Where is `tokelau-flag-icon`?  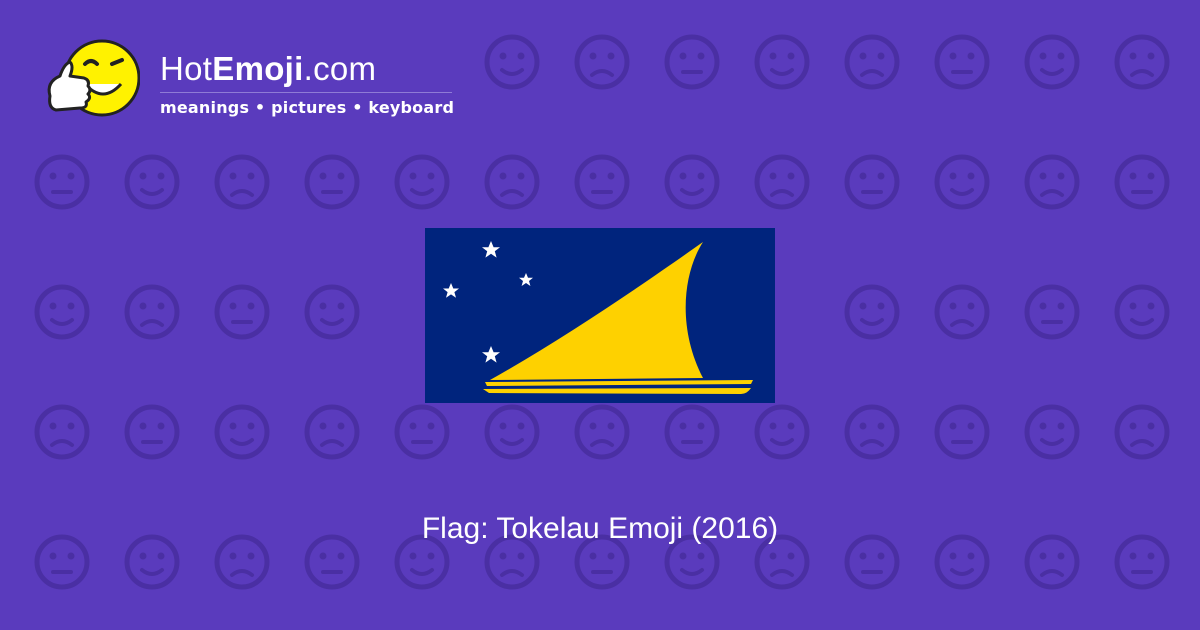
tokelau-flag-icon is located at coordinates (600, 315).